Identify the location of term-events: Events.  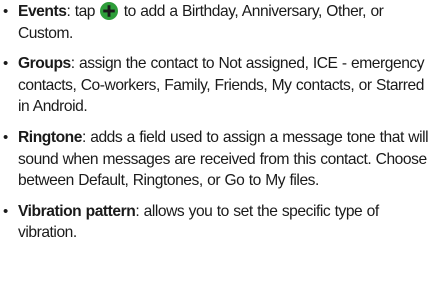
(42, 11).